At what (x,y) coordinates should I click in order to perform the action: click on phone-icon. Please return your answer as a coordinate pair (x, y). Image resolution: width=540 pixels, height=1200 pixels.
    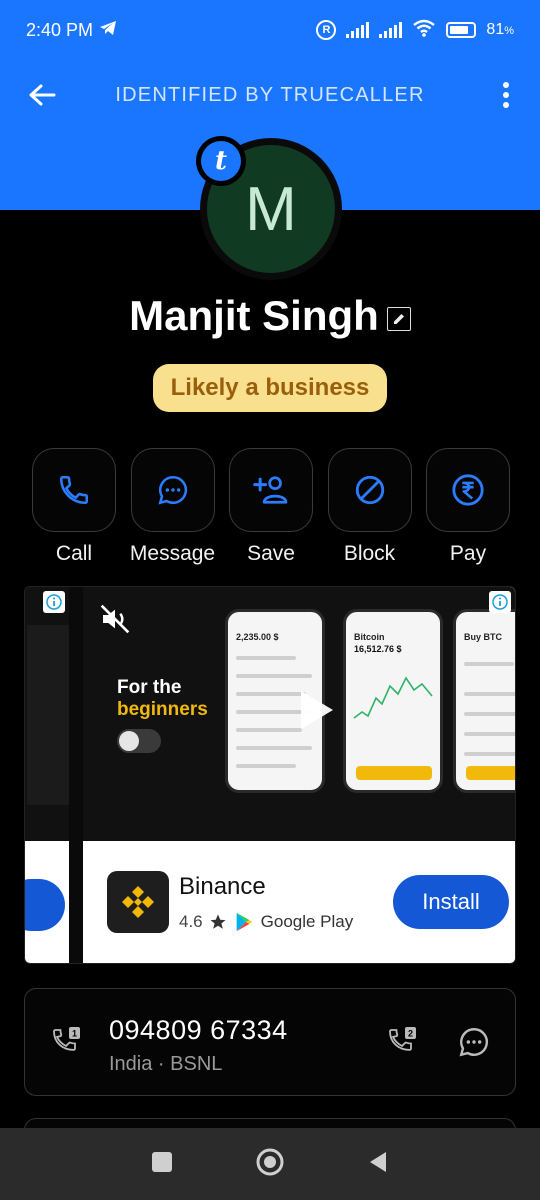
    Looking at the image, I should click on (74, 490).